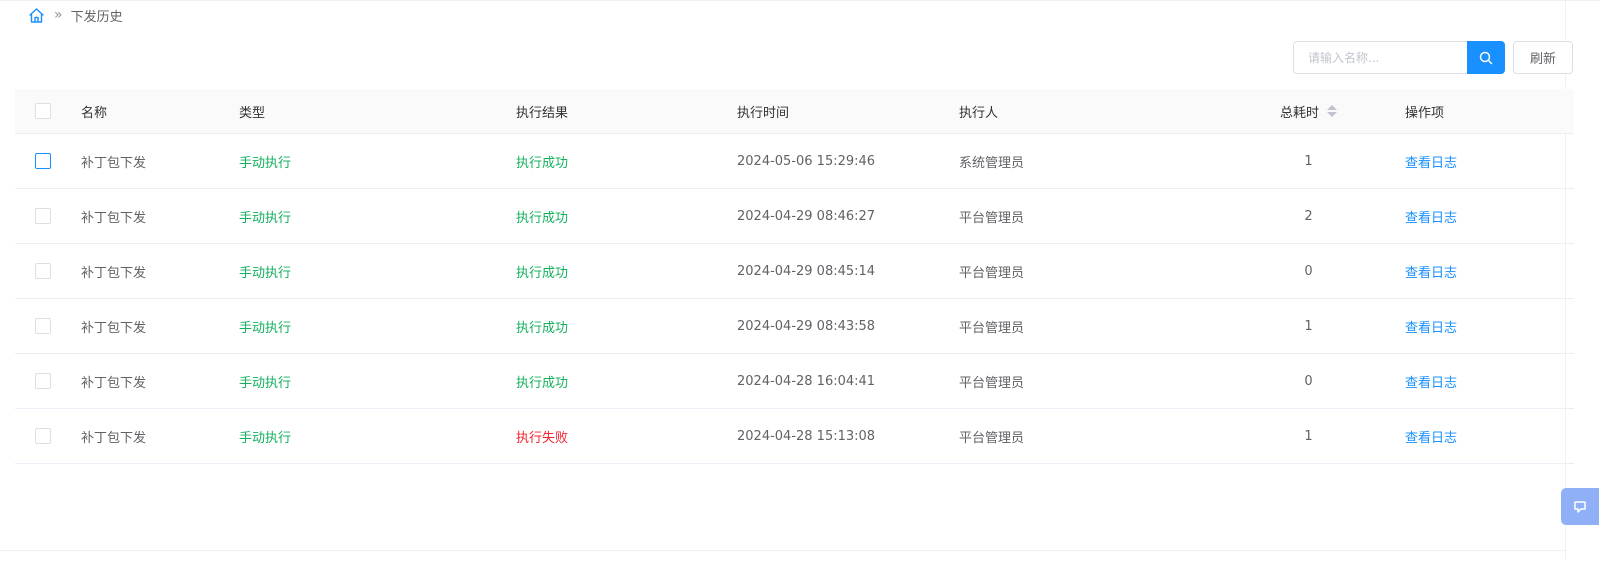 This screenshot has height=561, width=1600. Describe the element at coordinates (542, 438) in the screenshot. I see `cell-result: 执行失败` at that location.